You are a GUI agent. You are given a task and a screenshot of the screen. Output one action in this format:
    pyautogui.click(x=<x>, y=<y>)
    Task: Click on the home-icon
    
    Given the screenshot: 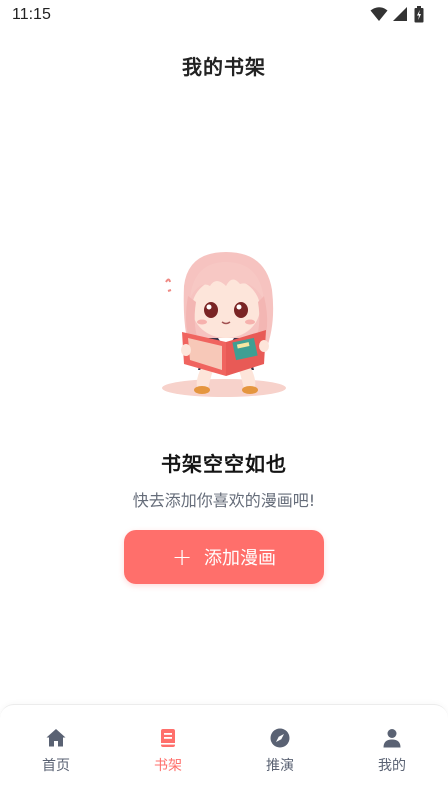 What is the action you would take?
    pyautogui.click(x=56, y=738)
    